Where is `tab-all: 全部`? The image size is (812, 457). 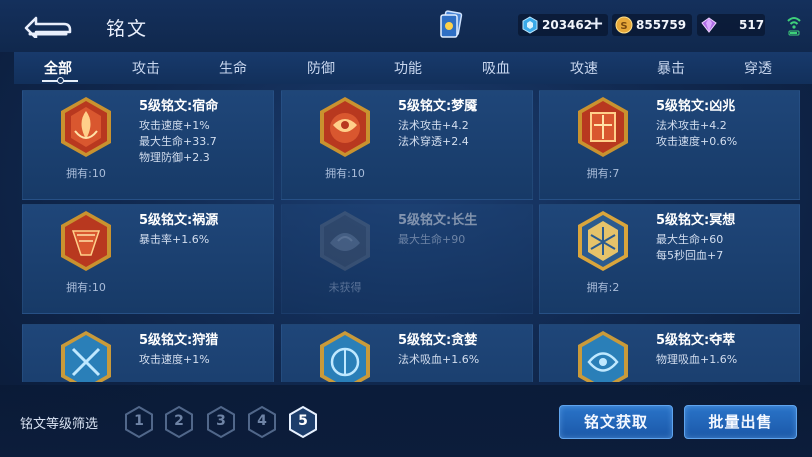 tab-all: 全部 is located at coordinates (58, 68).